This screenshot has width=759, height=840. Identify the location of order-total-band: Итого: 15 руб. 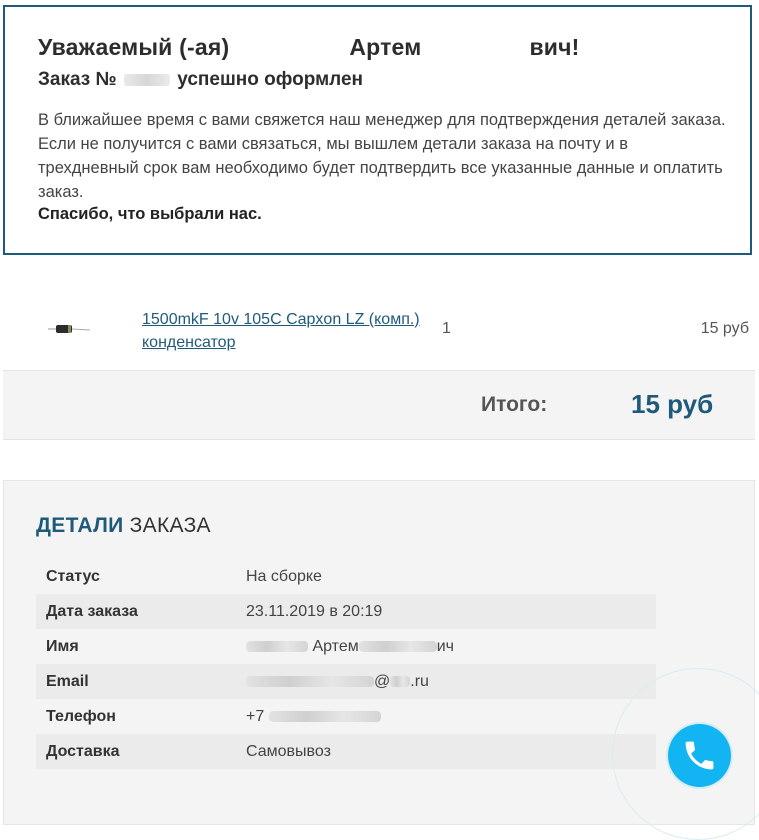
(379, 405).